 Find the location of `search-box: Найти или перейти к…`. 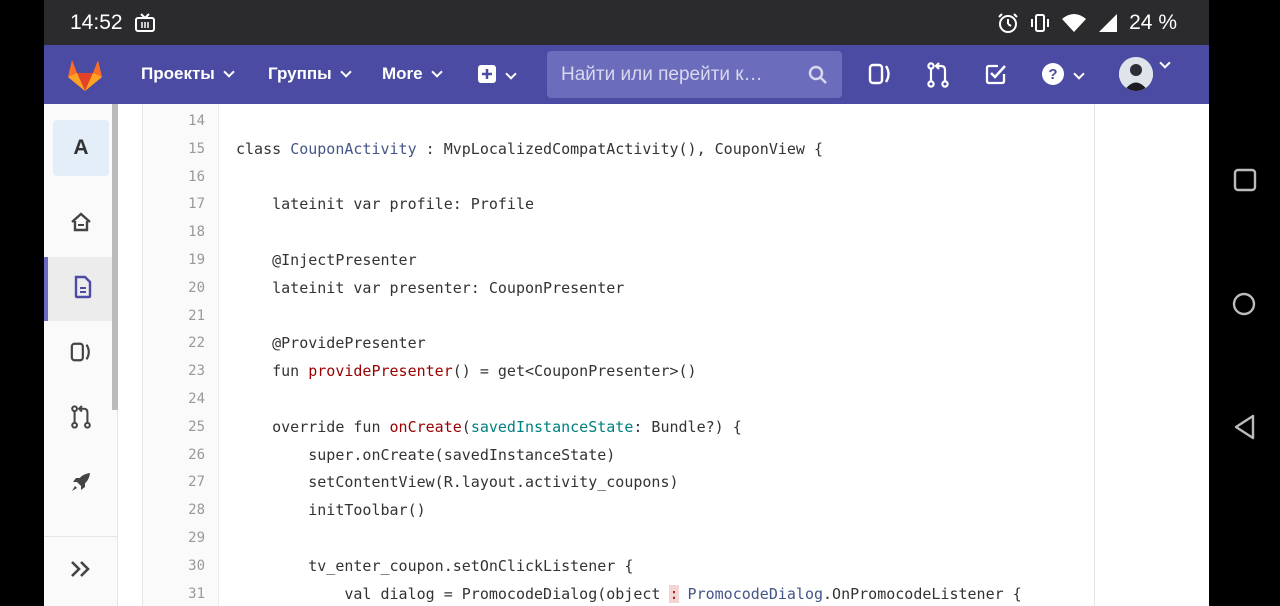

search-box: Найти или перейти к… is located at coordinates (694, 74).